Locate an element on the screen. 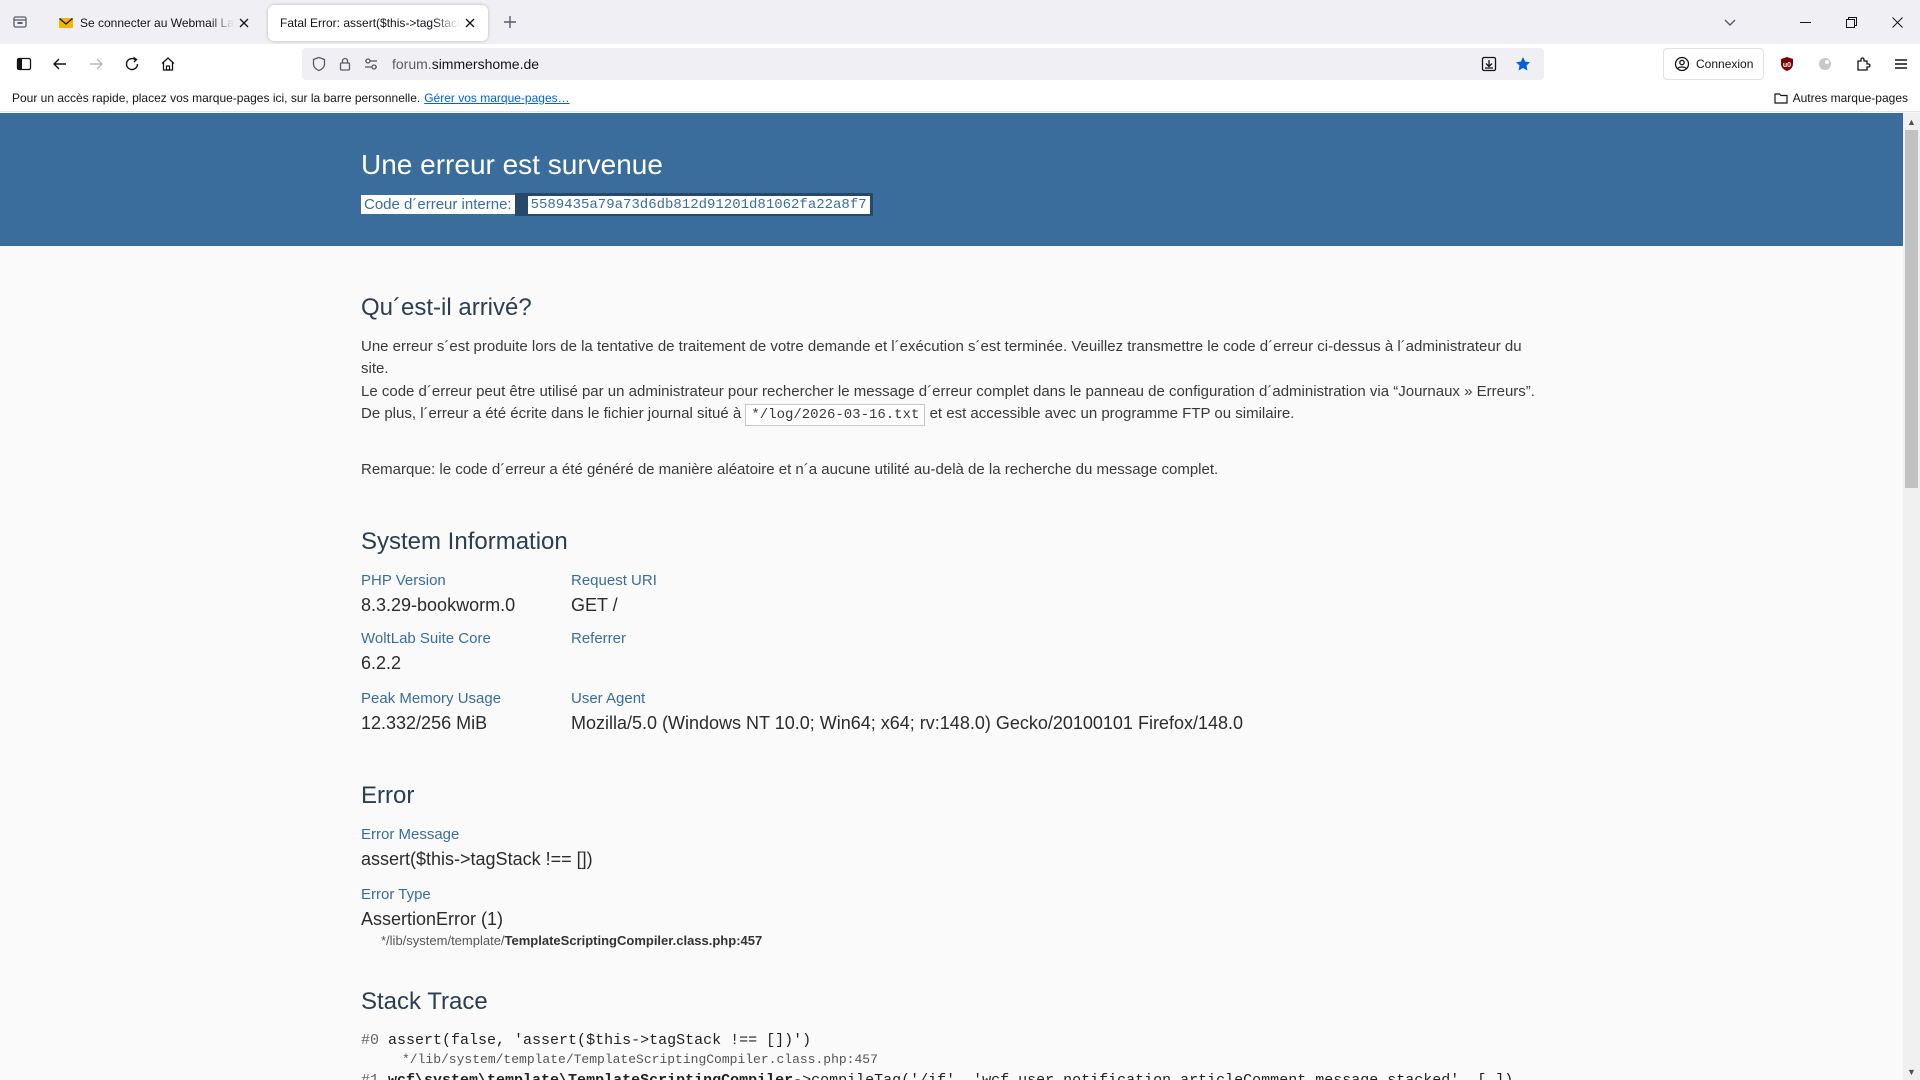  frame-number: #0 is located at coordinates (370, 1040).